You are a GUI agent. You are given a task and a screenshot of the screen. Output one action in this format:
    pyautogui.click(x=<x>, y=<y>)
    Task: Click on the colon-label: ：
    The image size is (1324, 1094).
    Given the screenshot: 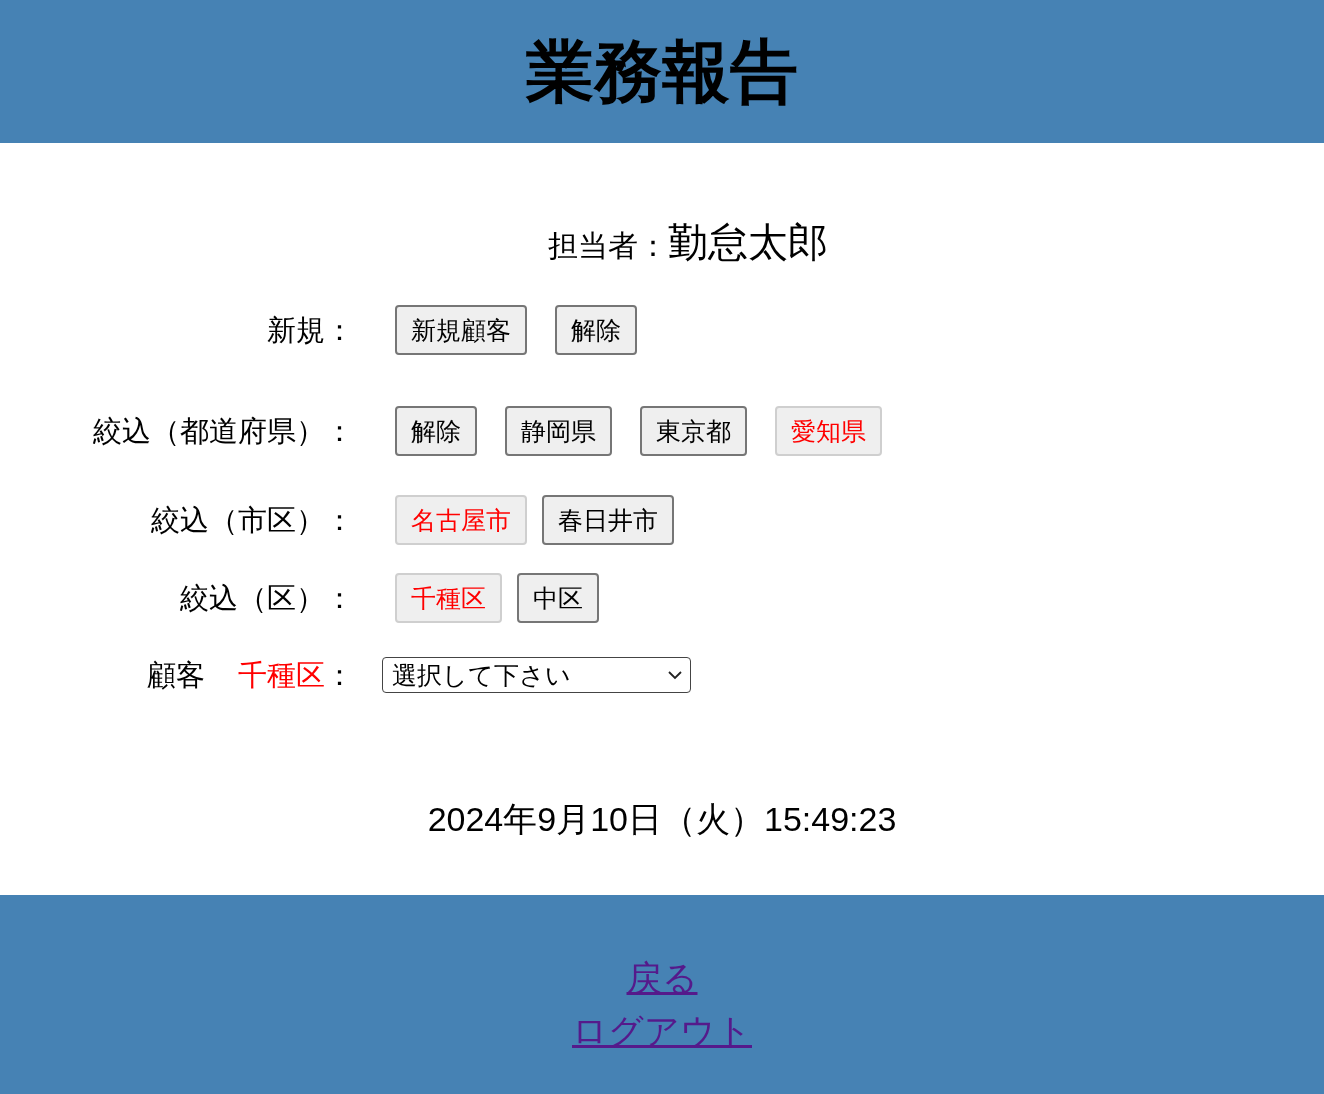 What is the action you would take?
    pyautogui.click(x=339, y=675)
    